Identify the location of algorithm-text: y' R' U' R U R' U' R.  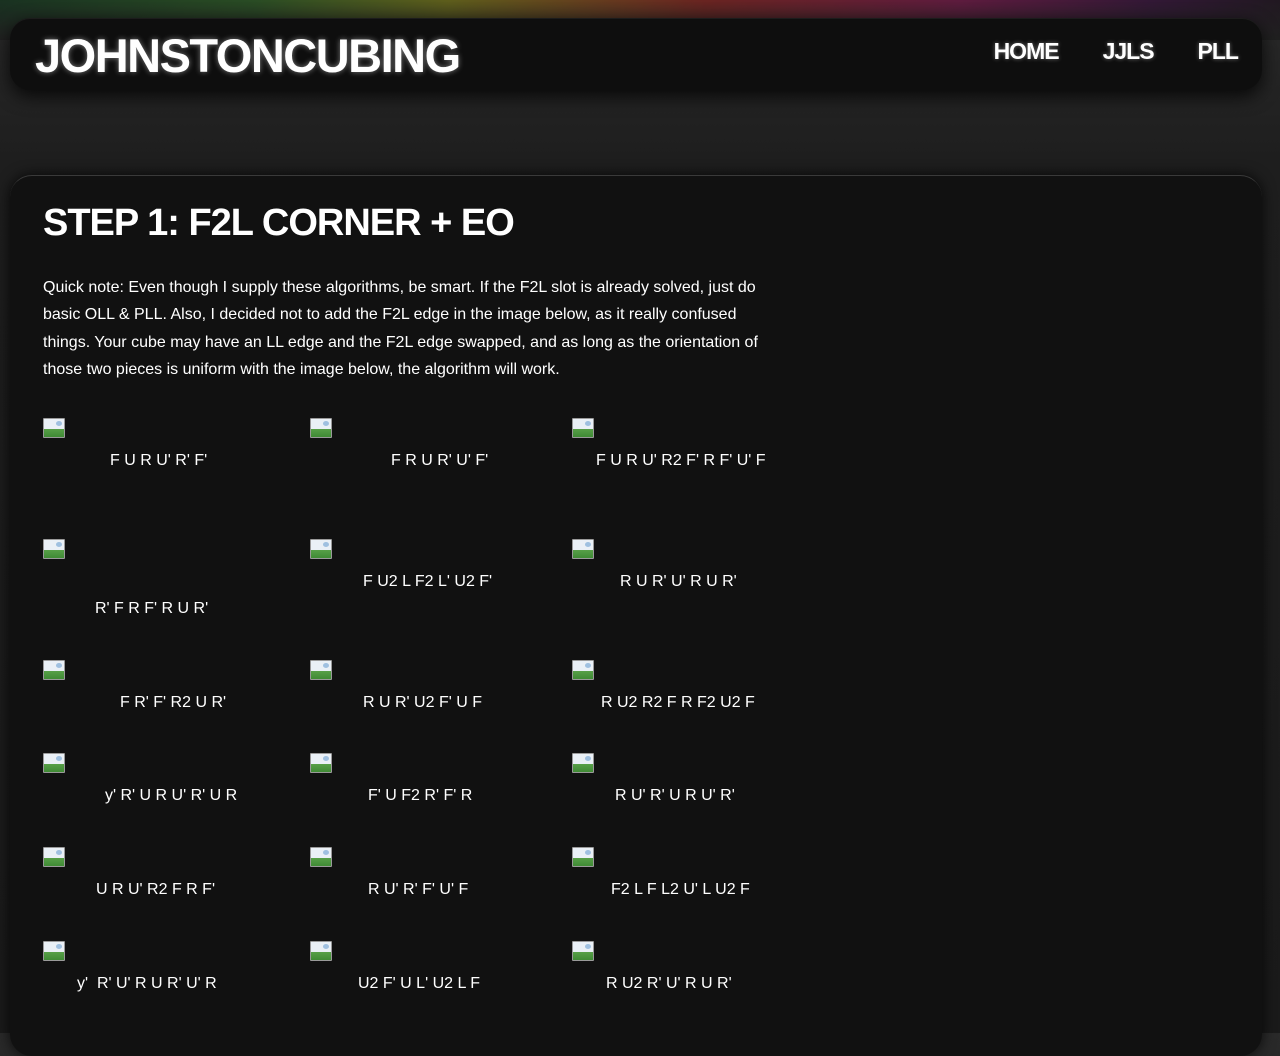
(147, 983).